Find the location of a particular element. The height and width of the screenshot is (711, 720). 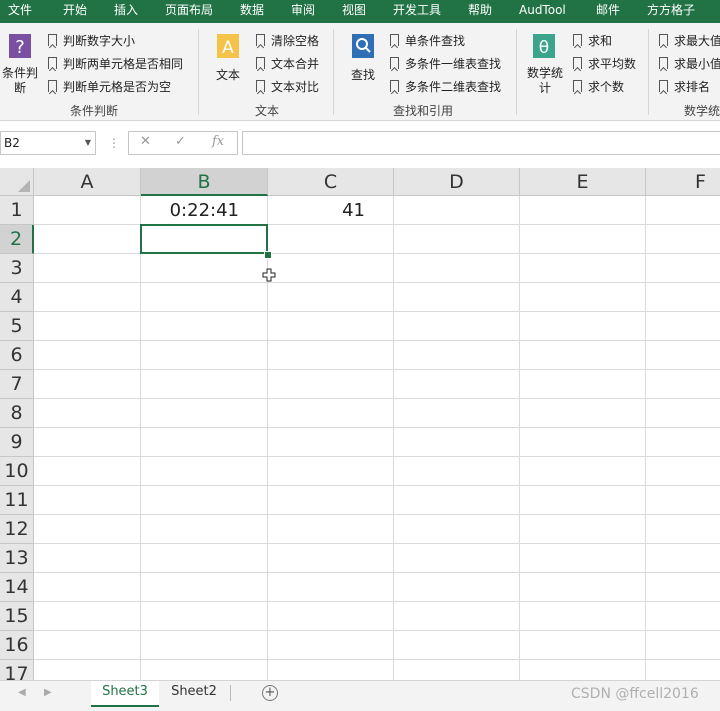

ribbon-item-average: 求平均数 is located at coordinates (604, 64).